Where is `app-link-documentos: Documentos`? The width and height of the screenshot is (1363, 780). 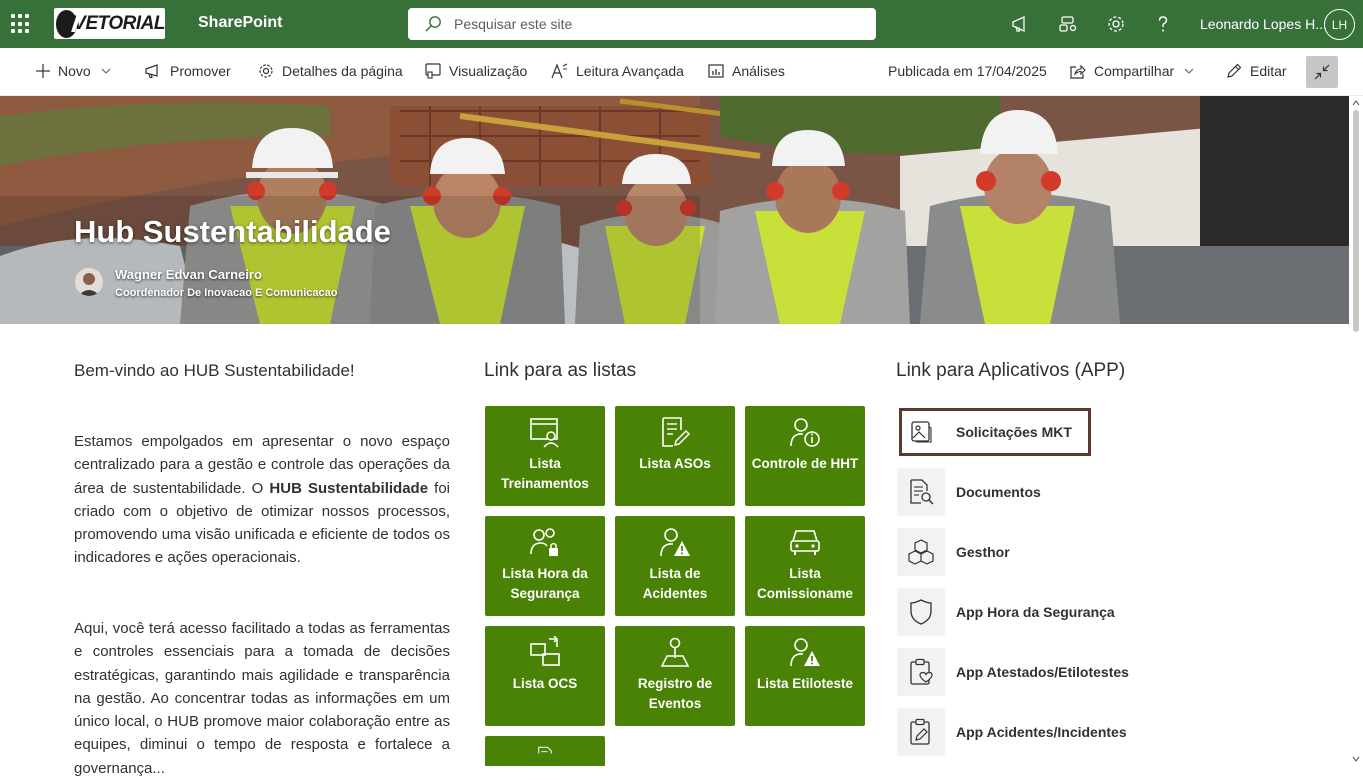 app-link-documentos: Documentos is located at coordinates (969, 492).